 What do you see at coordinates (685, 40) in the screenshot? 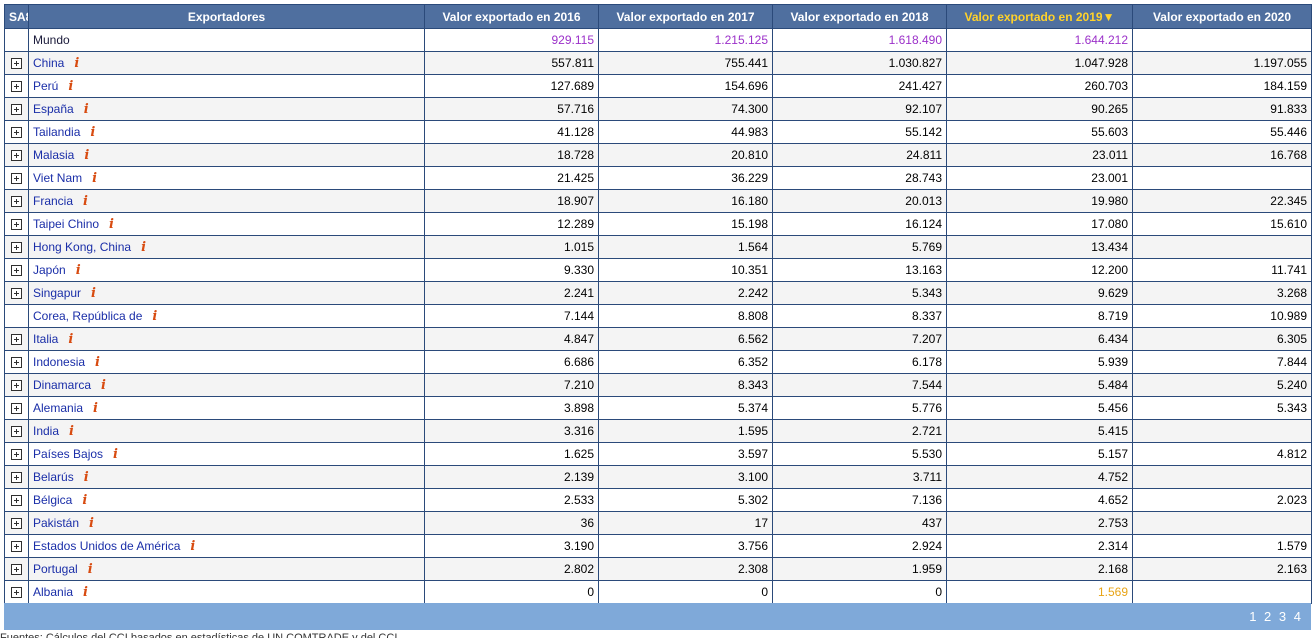
I see `world-value-2017: 1.215.125` at bounding box center [685, 40].